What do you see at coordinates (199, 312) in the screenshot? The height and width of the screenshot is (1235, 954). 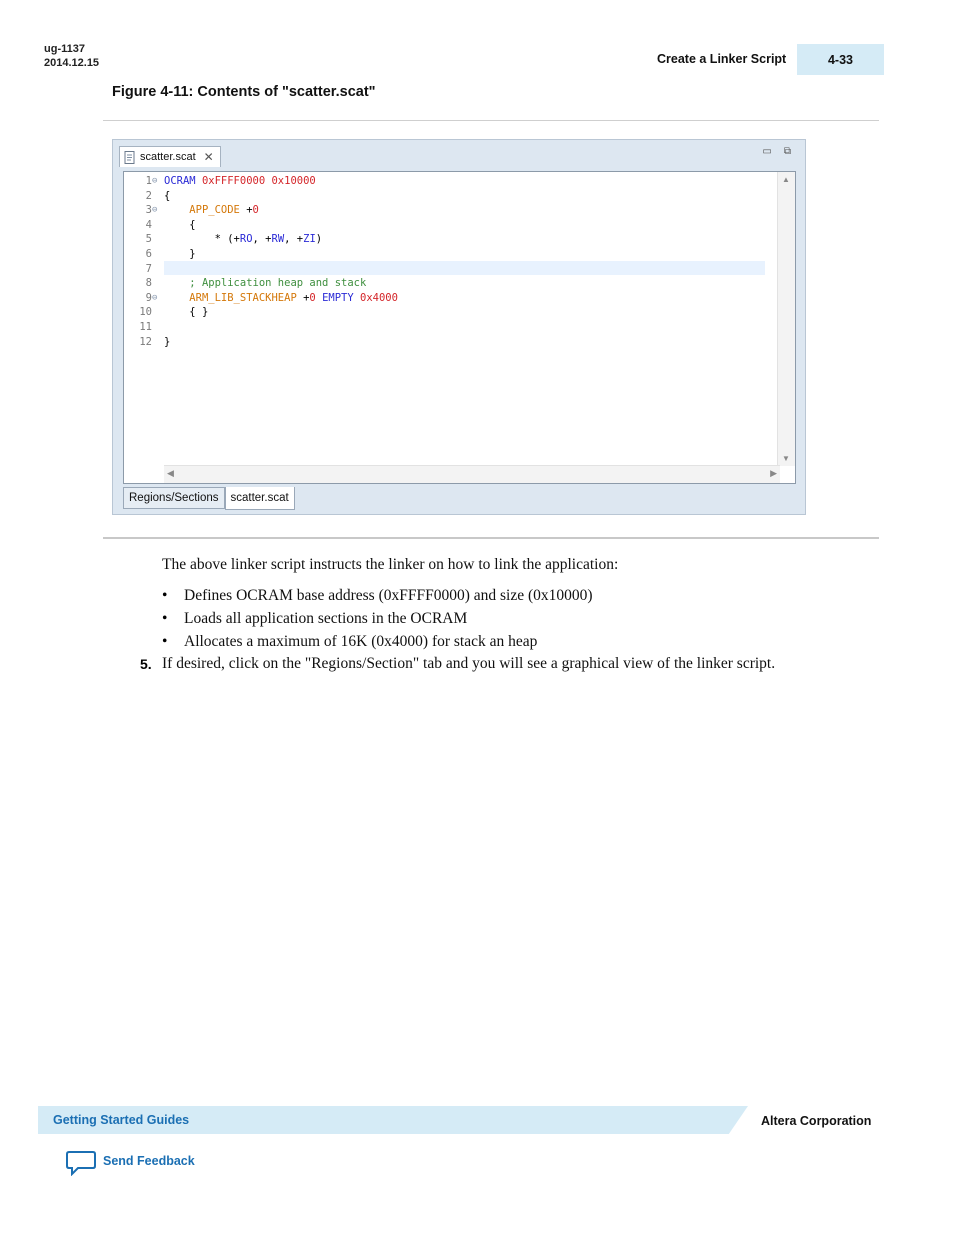 I see `code-line-10: { }` at bounding box center [199, 312].